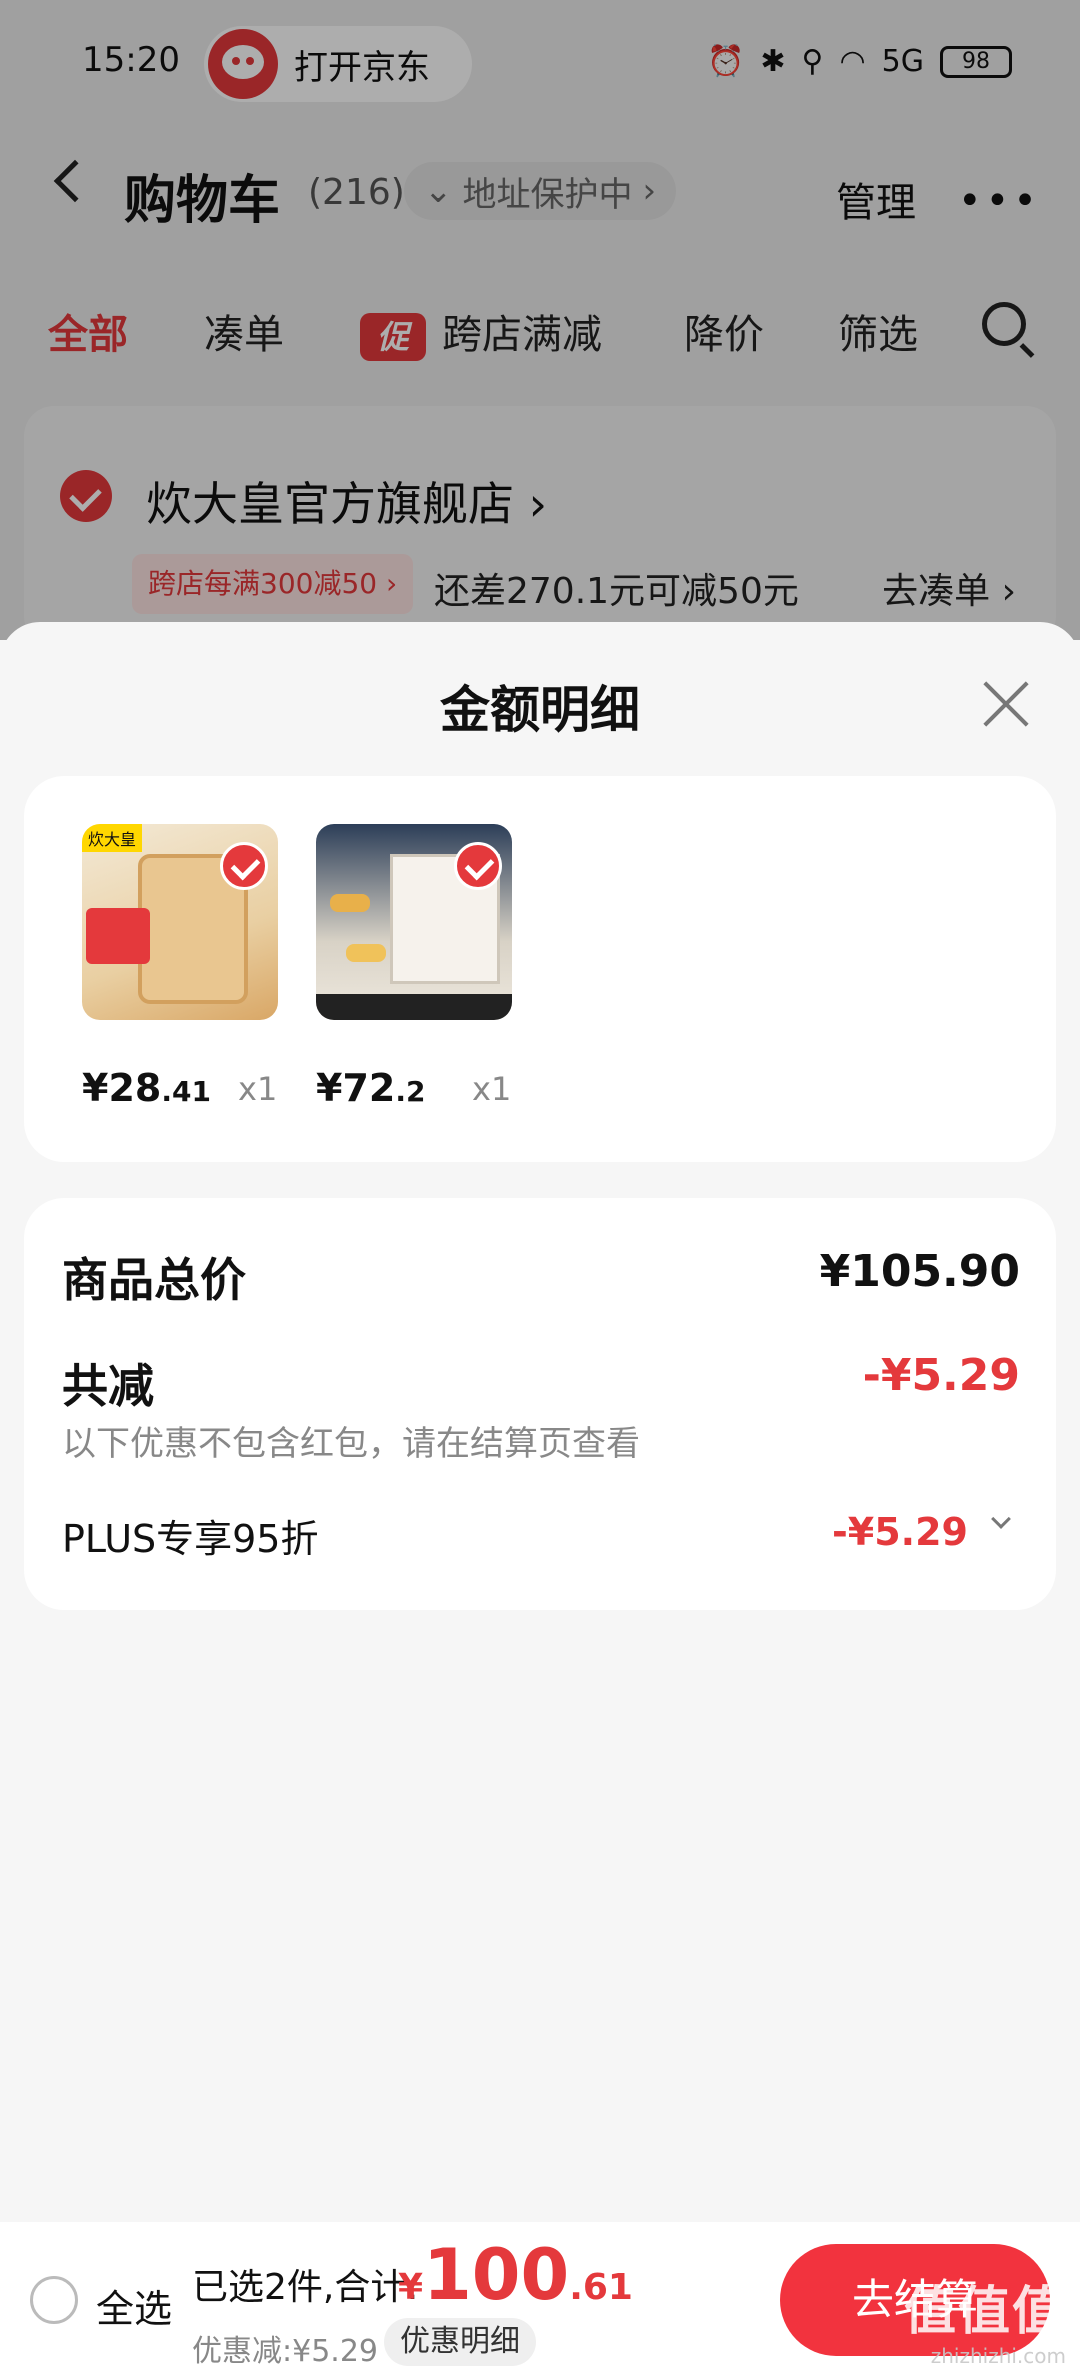 This screenshot has width=1080, height=2376. Describe the element at coordinates (460, 2342) in the screenshot. I see `discount-detail-button: 优惠明细` at that location.